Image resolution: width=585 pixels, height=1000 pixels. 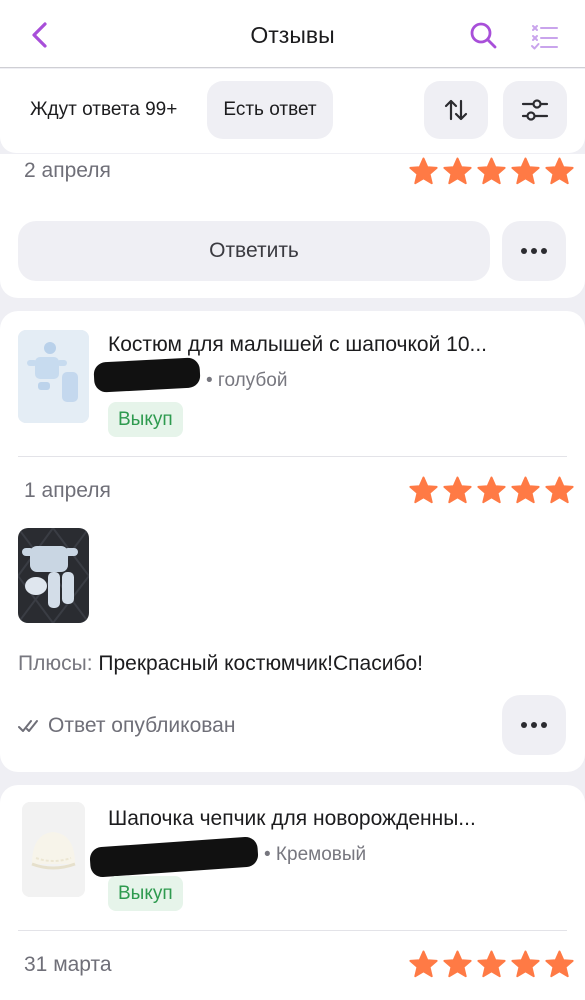 I want to click on filter-answered: Есть ответ, so click(x=270, y=110).